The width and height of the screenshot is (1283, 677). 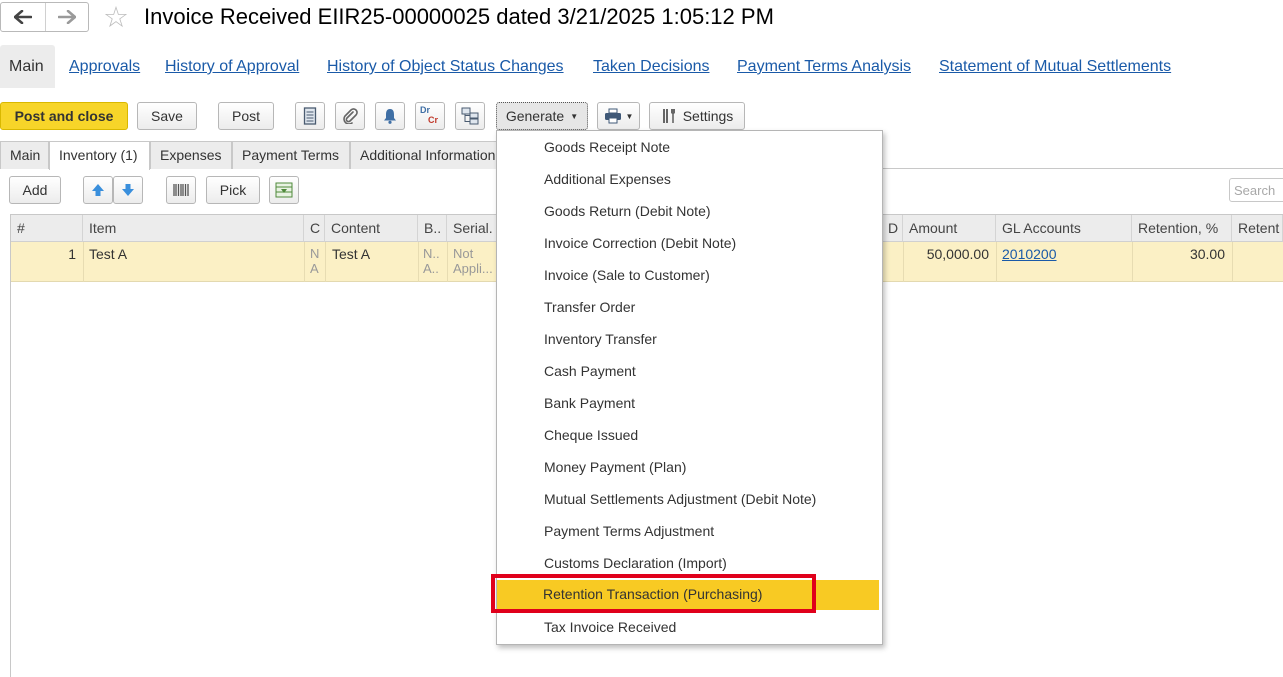 I want to click on tab-payment-terms: Payment Terms, so click(x=291, y=155).